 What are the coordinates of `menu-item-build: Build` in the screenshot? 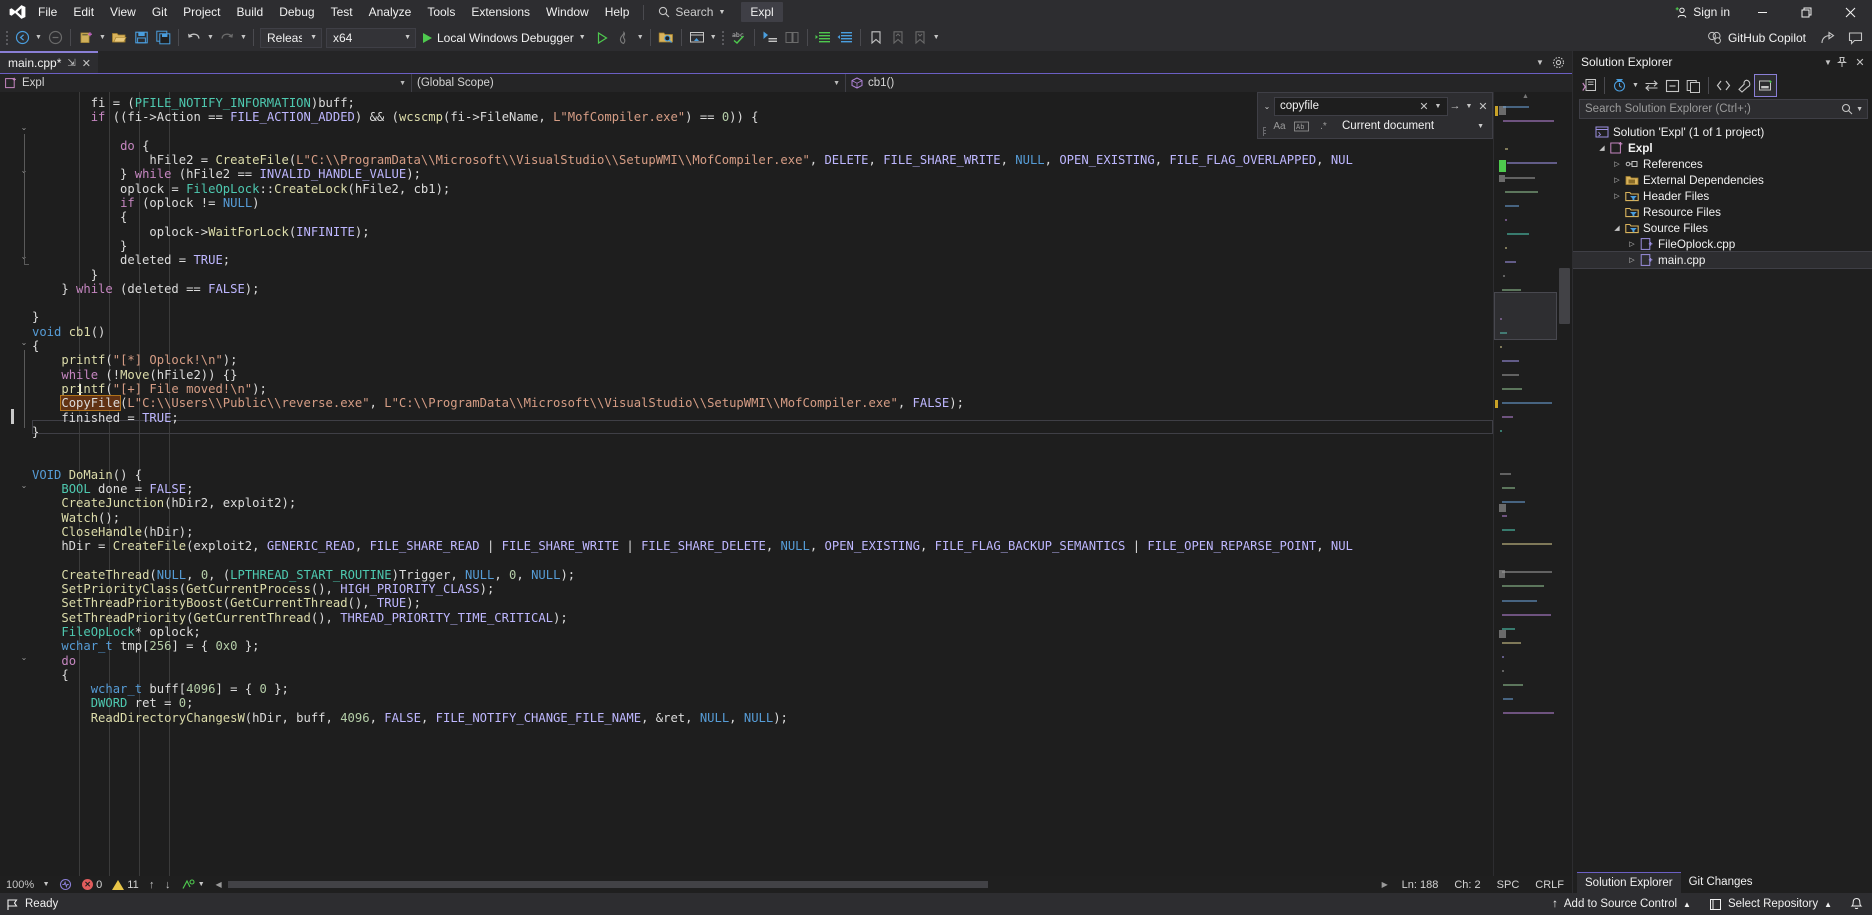 It's located at (250, 12).